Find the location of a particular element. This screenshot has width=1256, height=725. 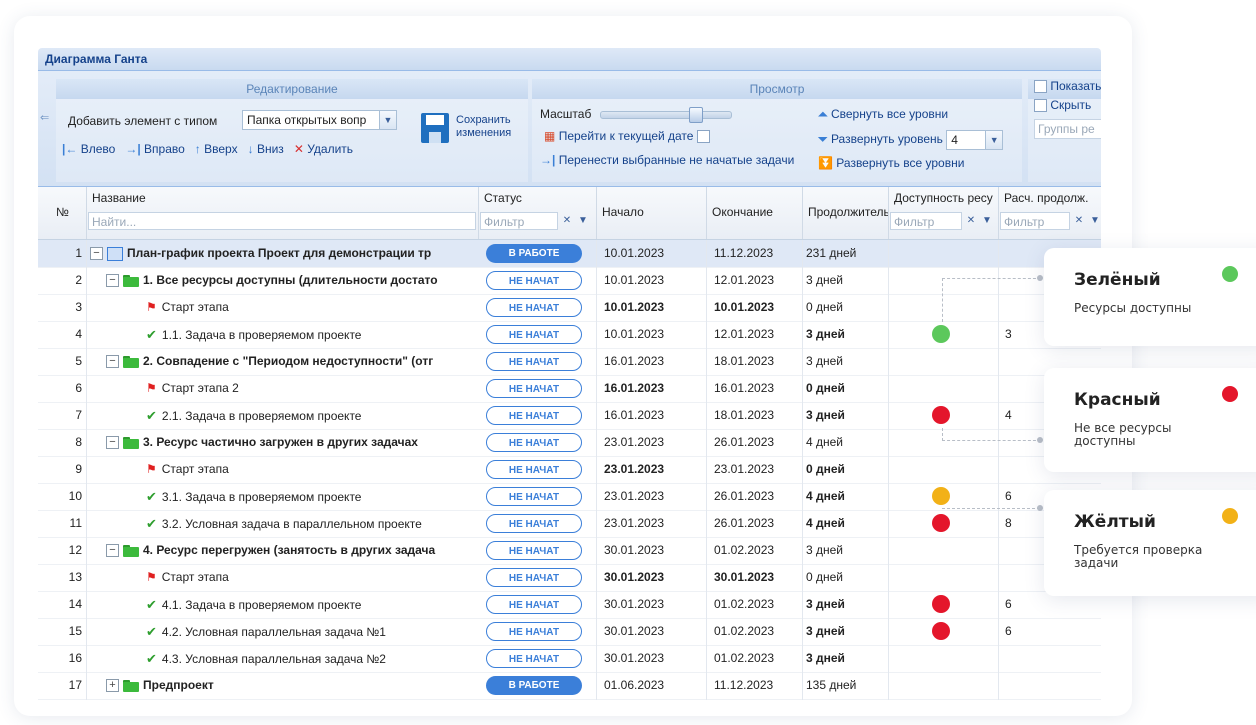

move-tasks-button: →| Перенести выбранные не начатые задачи is located at coordinates (667, 160).